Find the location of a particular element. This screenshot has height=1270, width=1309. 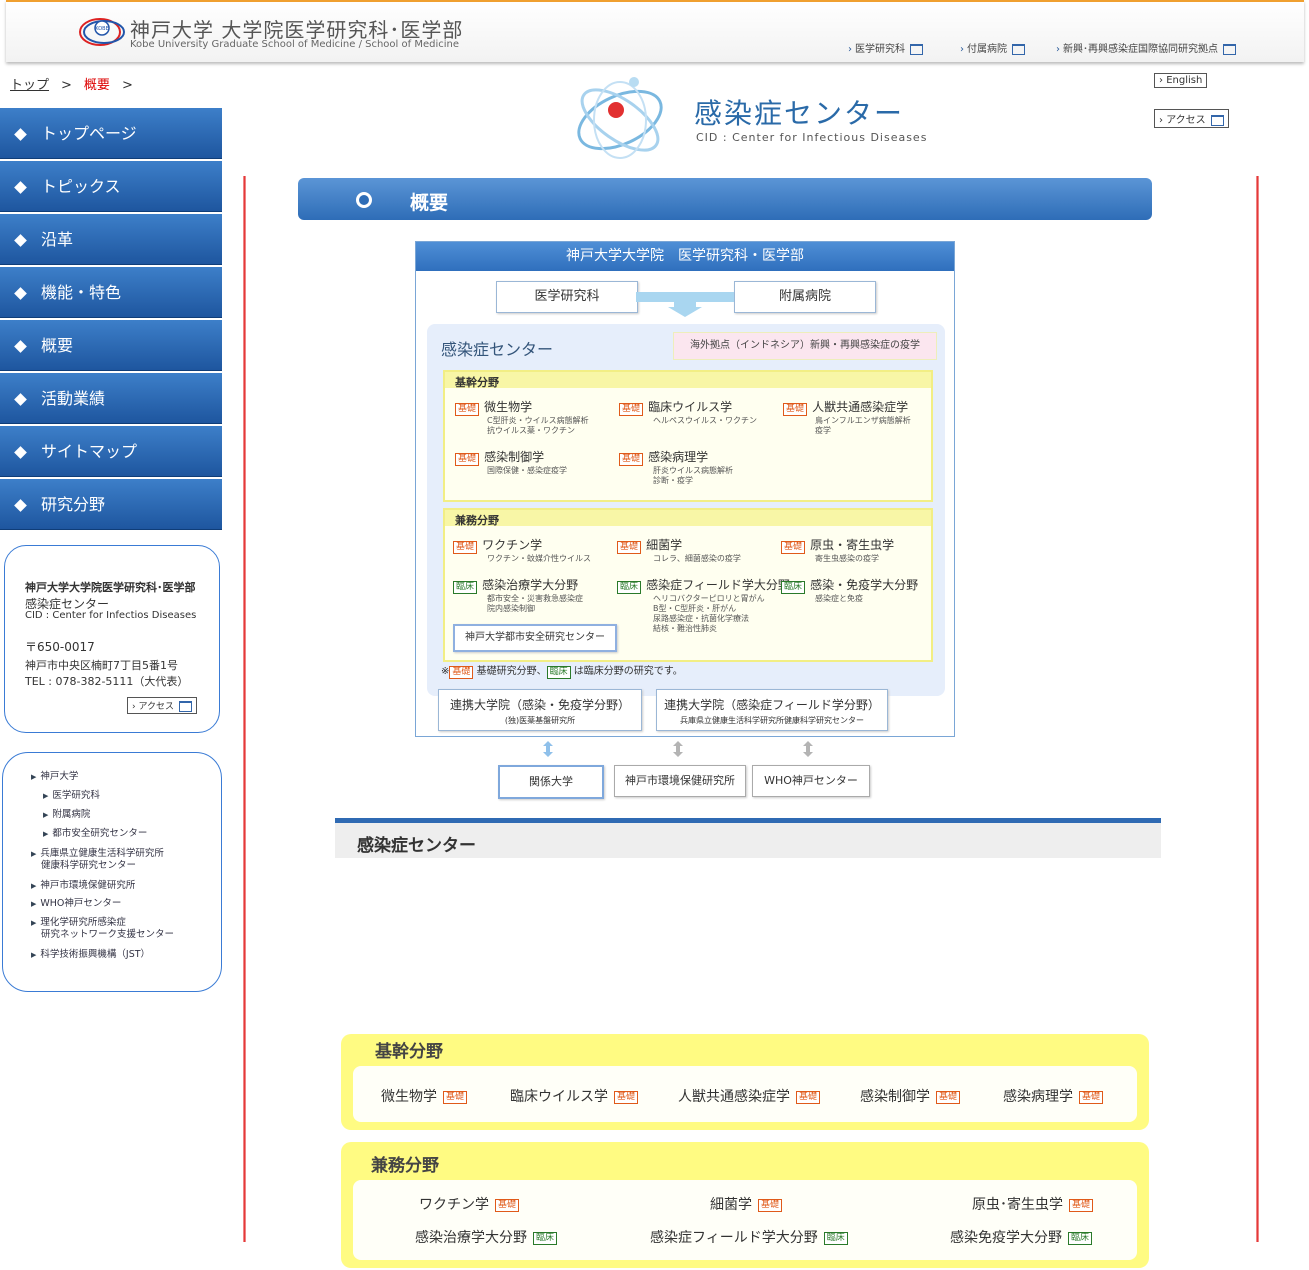

field-desc: コレラ、細菌感染の疫学 is located at coordinates (697, 558).